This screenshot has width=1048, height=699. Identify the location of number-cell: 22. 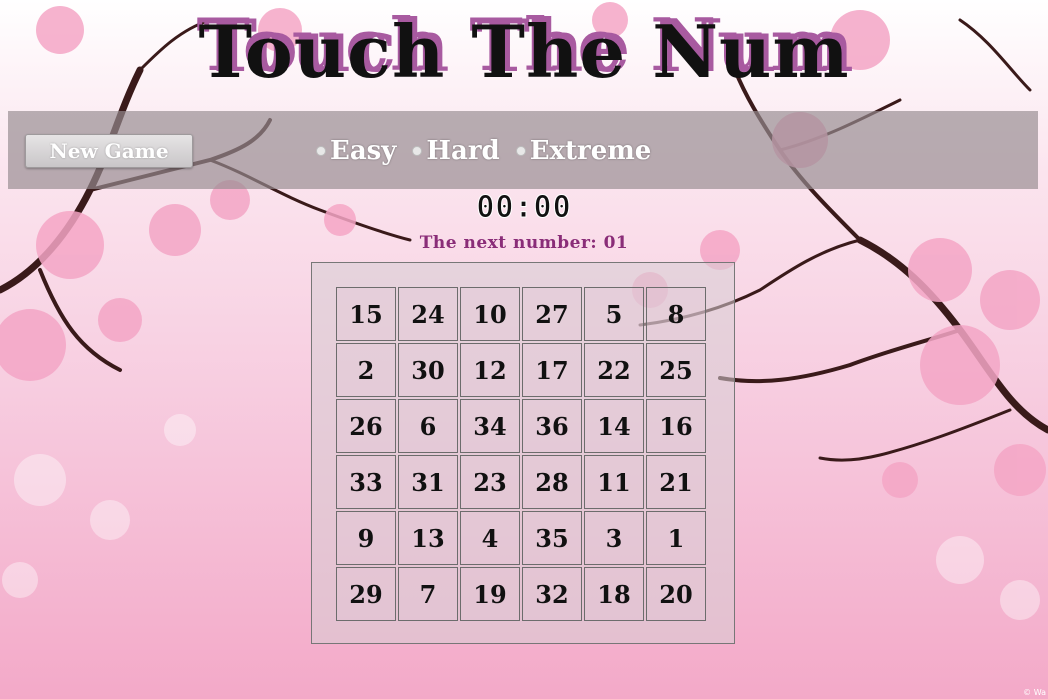
(614, 370).